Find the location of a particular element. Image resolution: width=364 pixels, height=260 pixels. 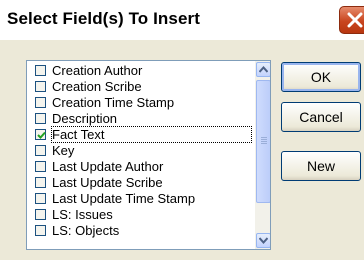

focus-outline is located at coordinates (151, 134).